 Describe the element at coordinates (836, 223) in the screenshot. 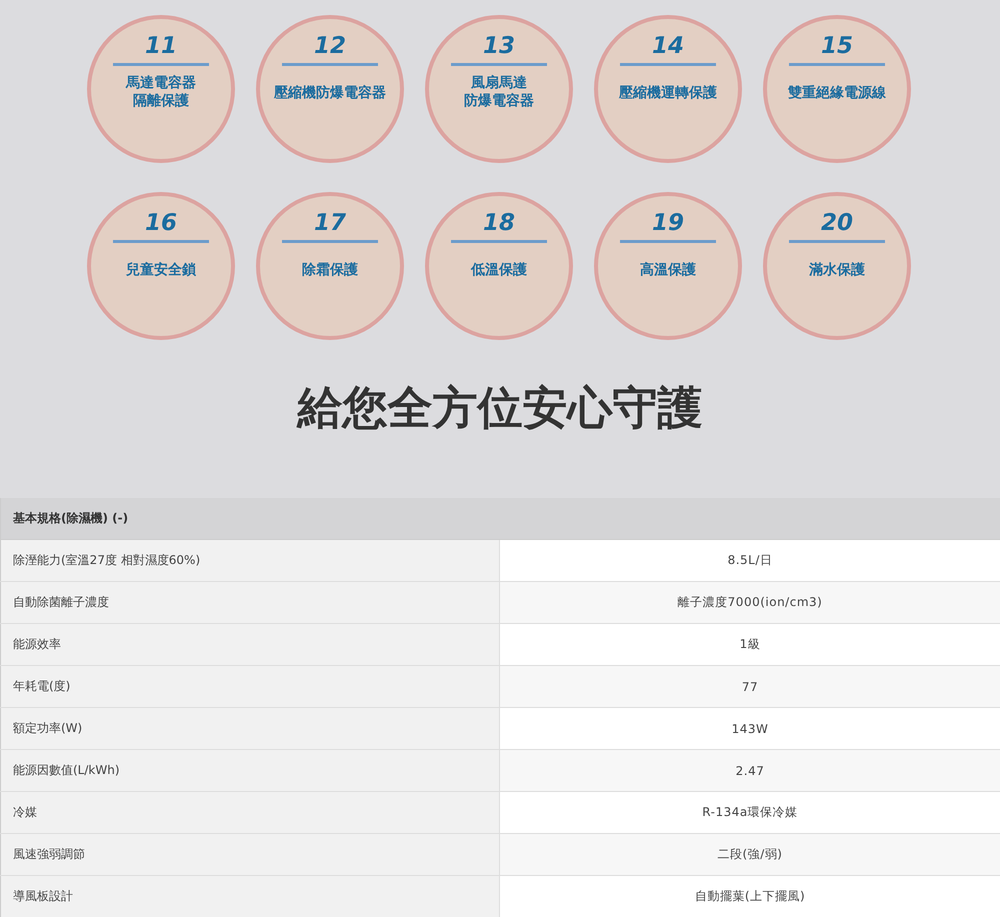

I see `feature-number: 20` at that location.